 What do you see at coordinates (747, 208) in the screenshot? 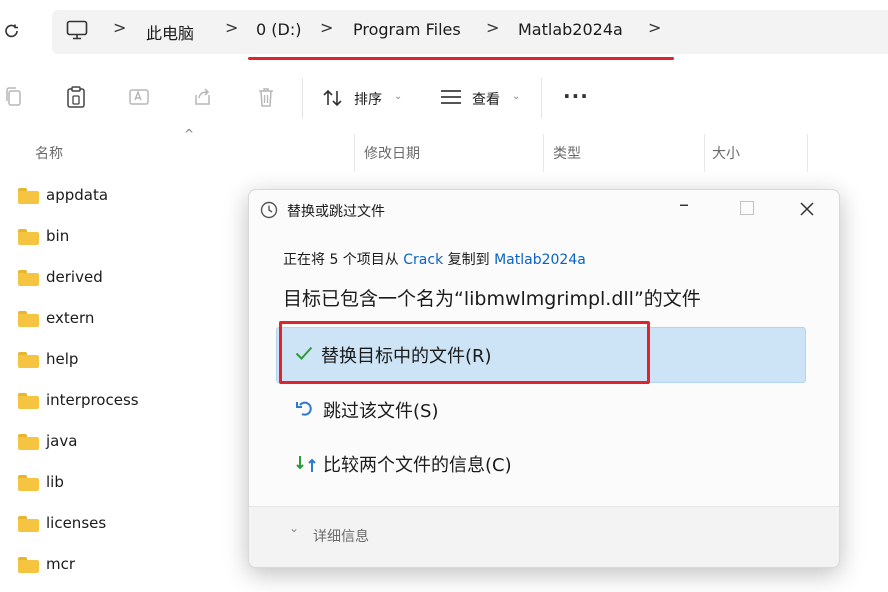
I see `maximize-button` at bounding box center [747, 208].